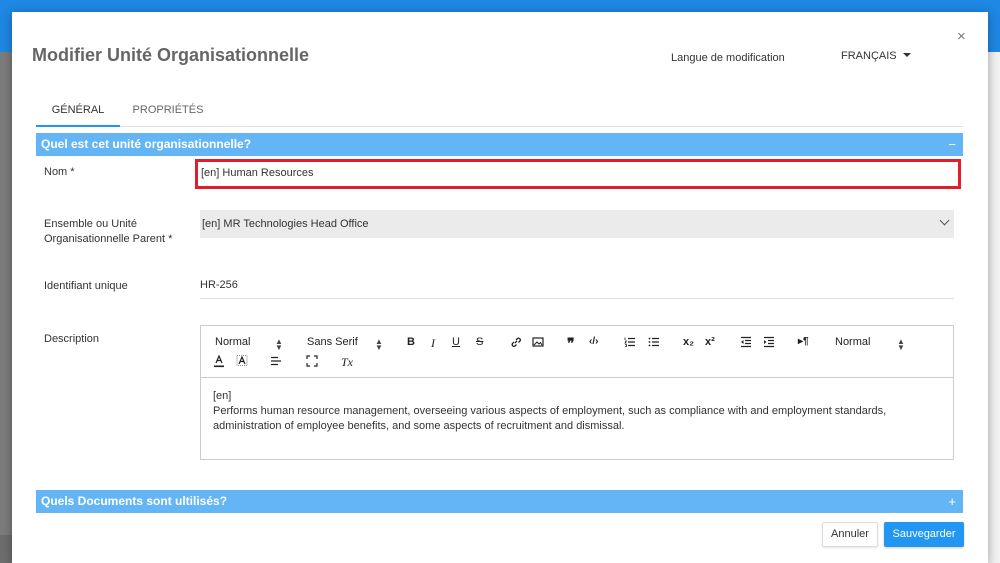 This screenshot has height=563, width=1000. Describe the element at coordinates (499, 144) in the screenshot. I see `section-header-general: Quel est cet unité organisationnelle? −` at that location.